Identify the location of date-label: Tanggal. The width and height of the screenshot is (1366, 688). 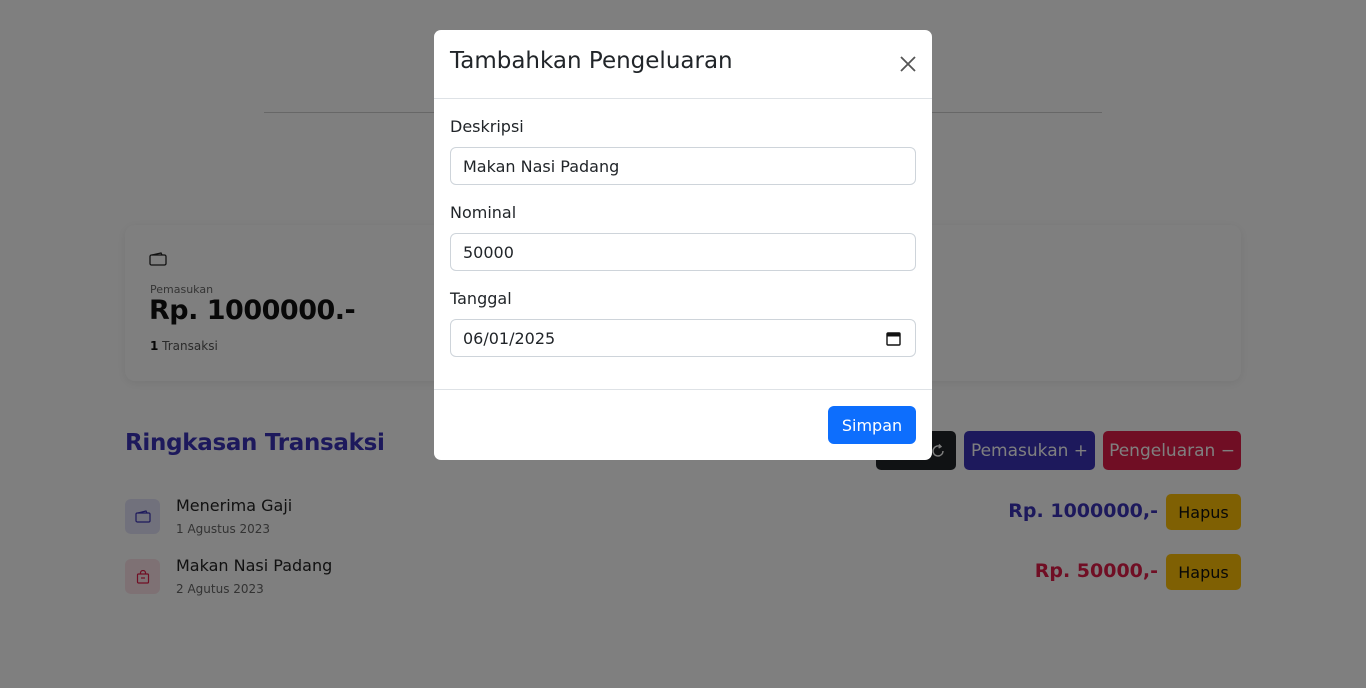
(481, 298).